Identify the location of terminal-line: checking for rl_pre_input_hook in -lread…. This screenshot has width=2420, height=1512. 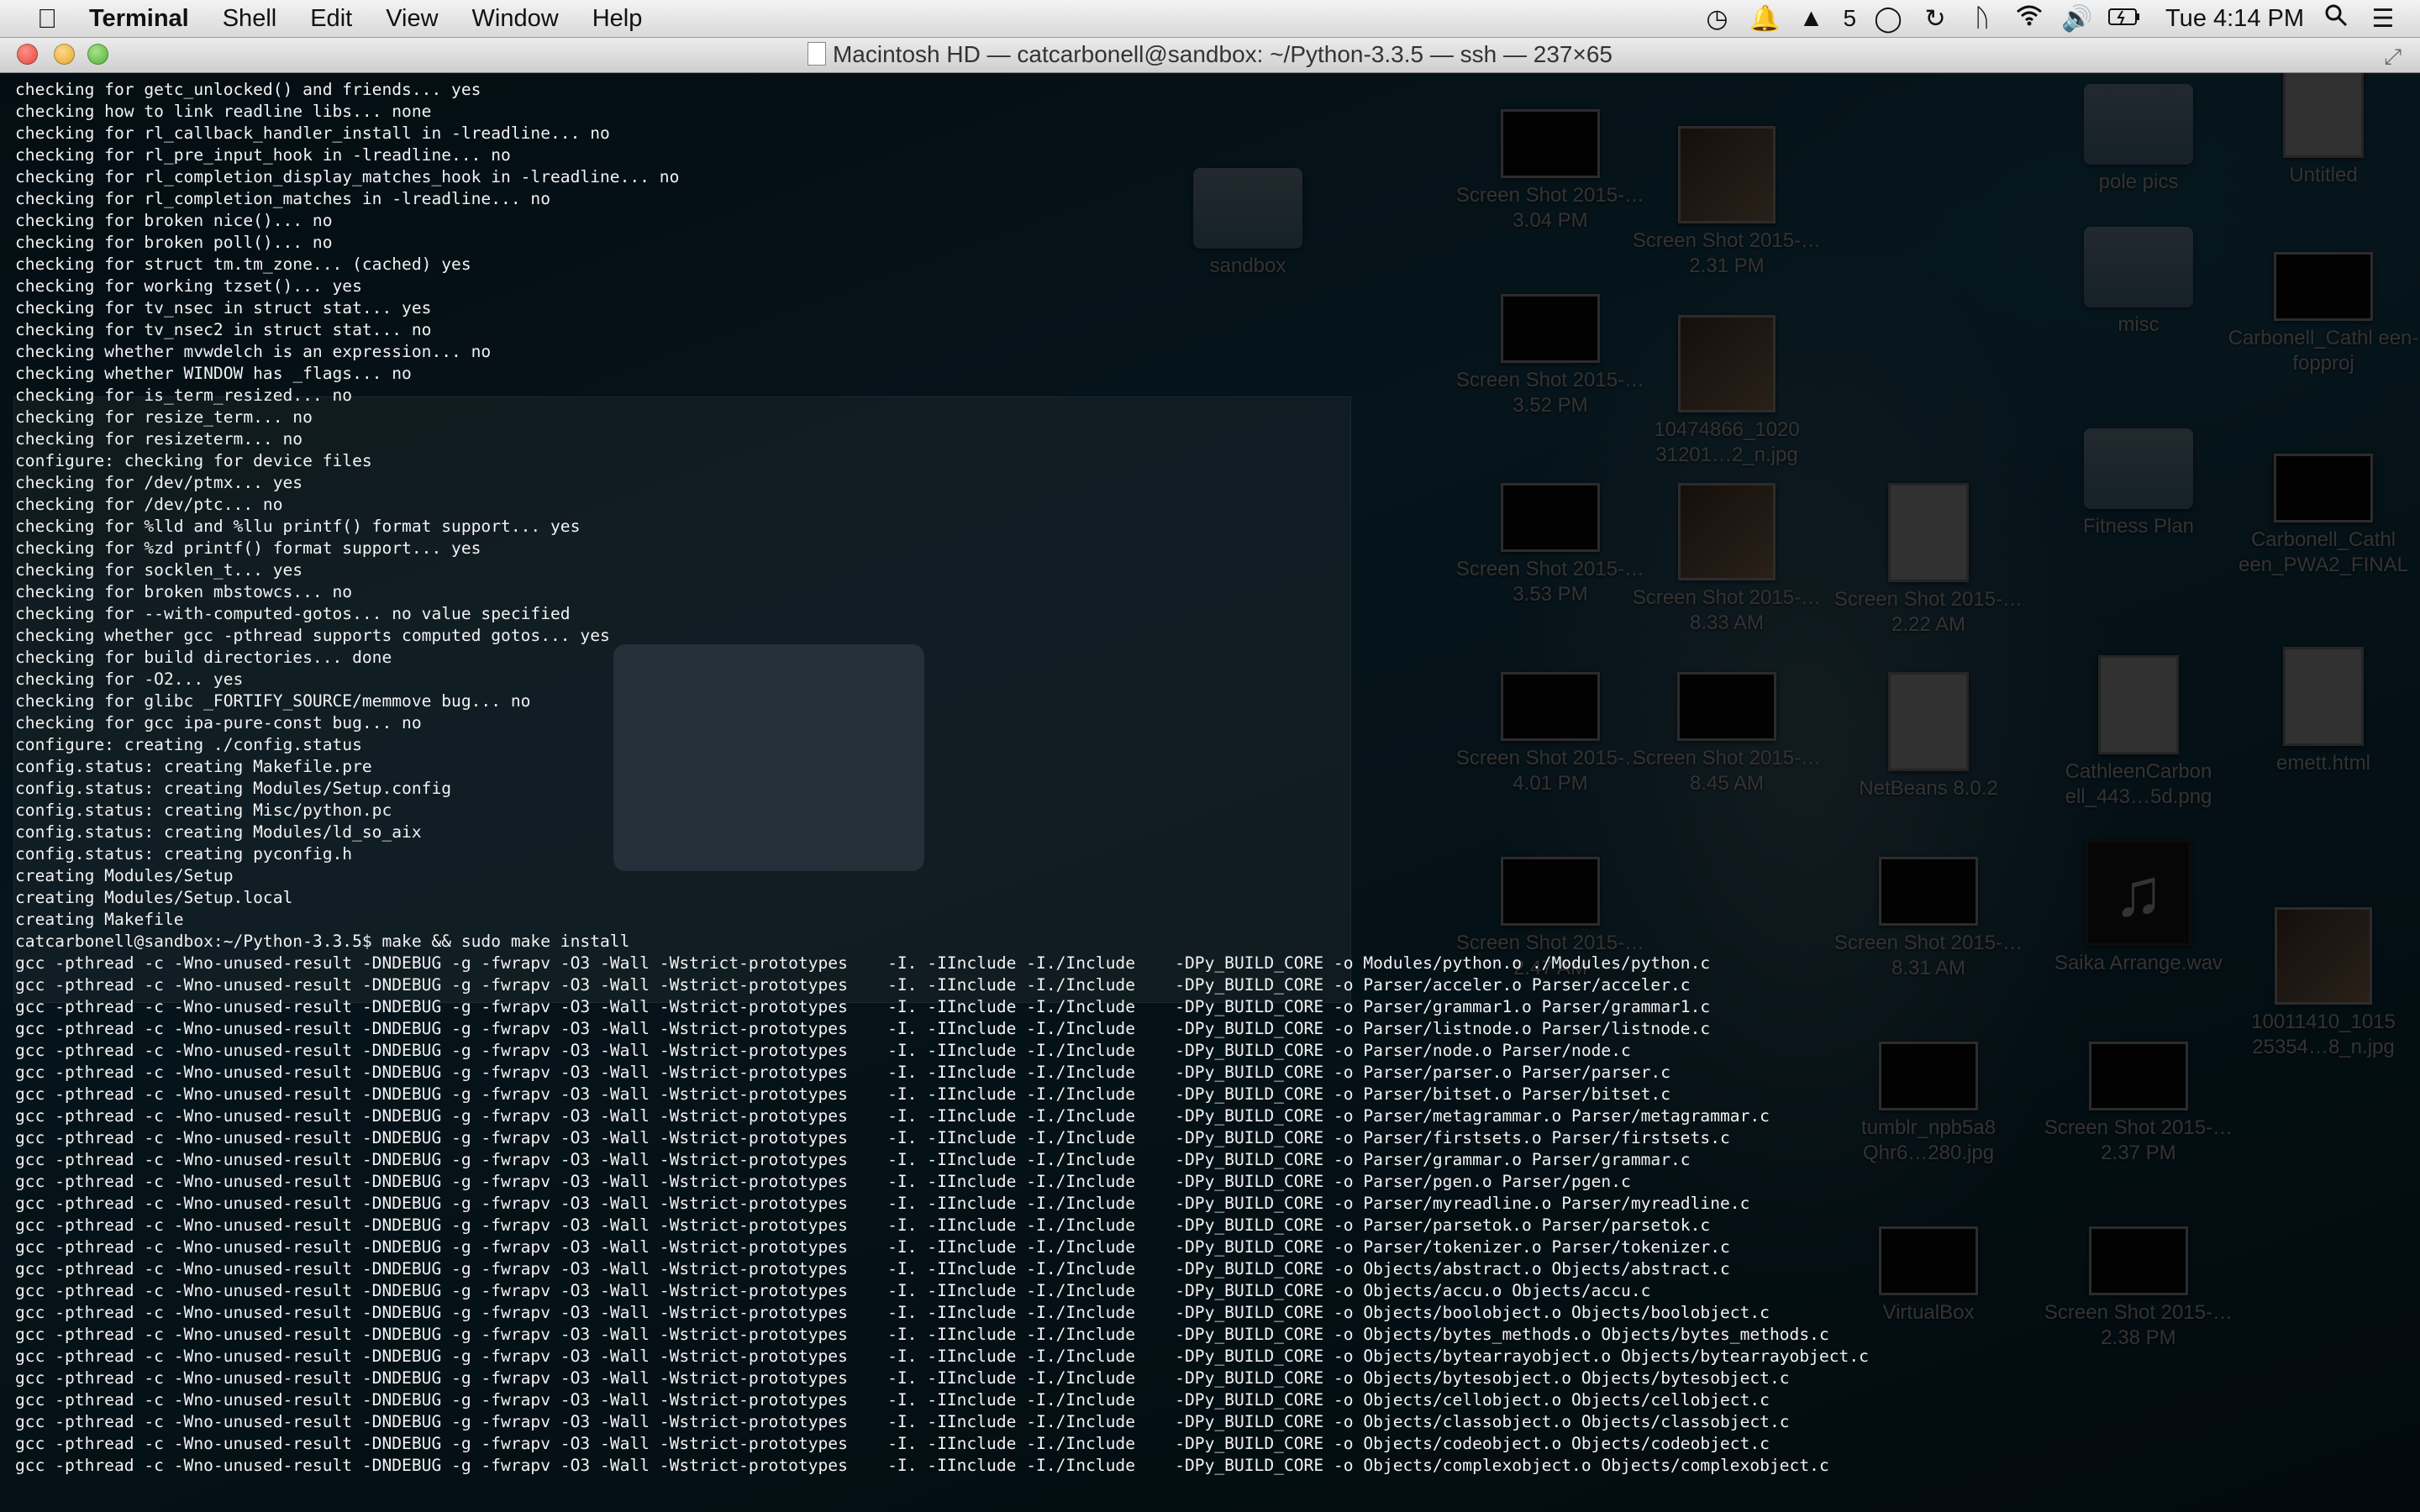
(263, 155).